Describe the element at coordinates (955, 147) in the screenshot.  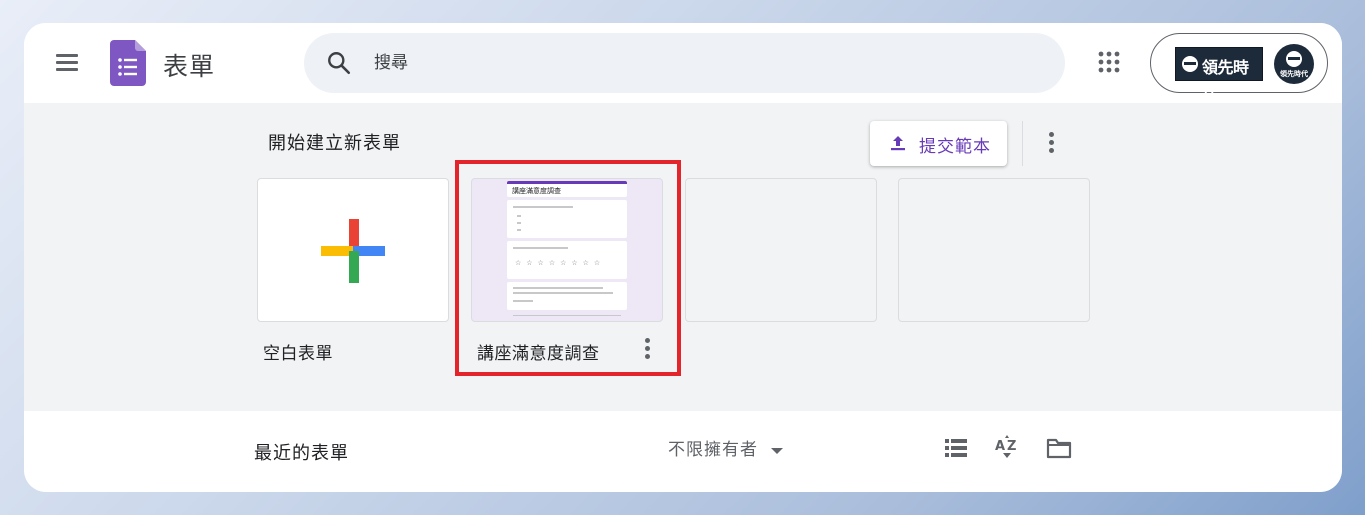
I see `submit-template-label: 提交範本` at that location.